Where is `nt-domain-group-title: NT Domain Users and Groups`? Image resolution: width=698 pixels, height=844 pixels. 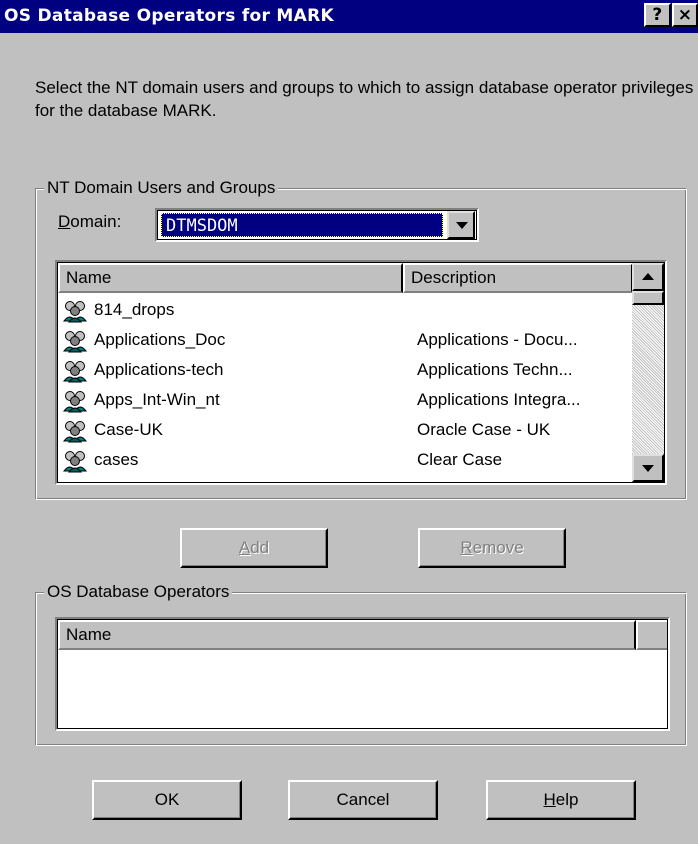
nt-domain-group-title: NT Domain Users and Groups is located at coordinates (161, 188).